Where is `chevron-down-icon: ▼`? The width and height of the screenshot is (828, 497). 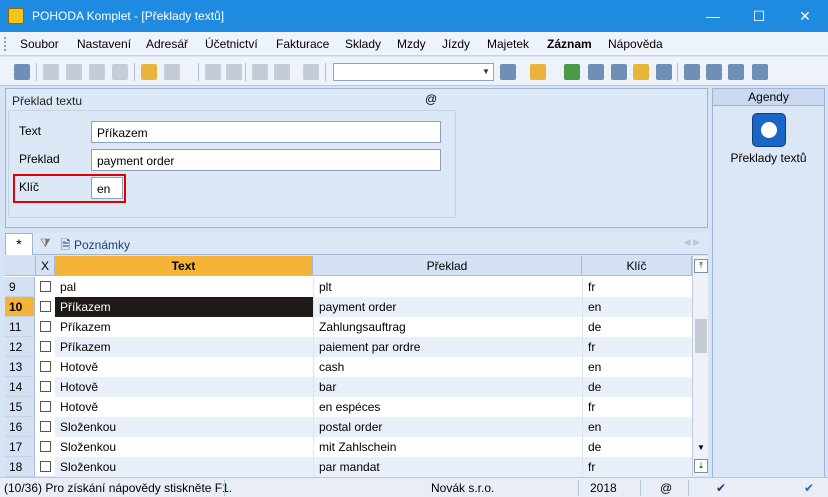 chevron-down-icon: ▼ is located at coordinates (486, 72).